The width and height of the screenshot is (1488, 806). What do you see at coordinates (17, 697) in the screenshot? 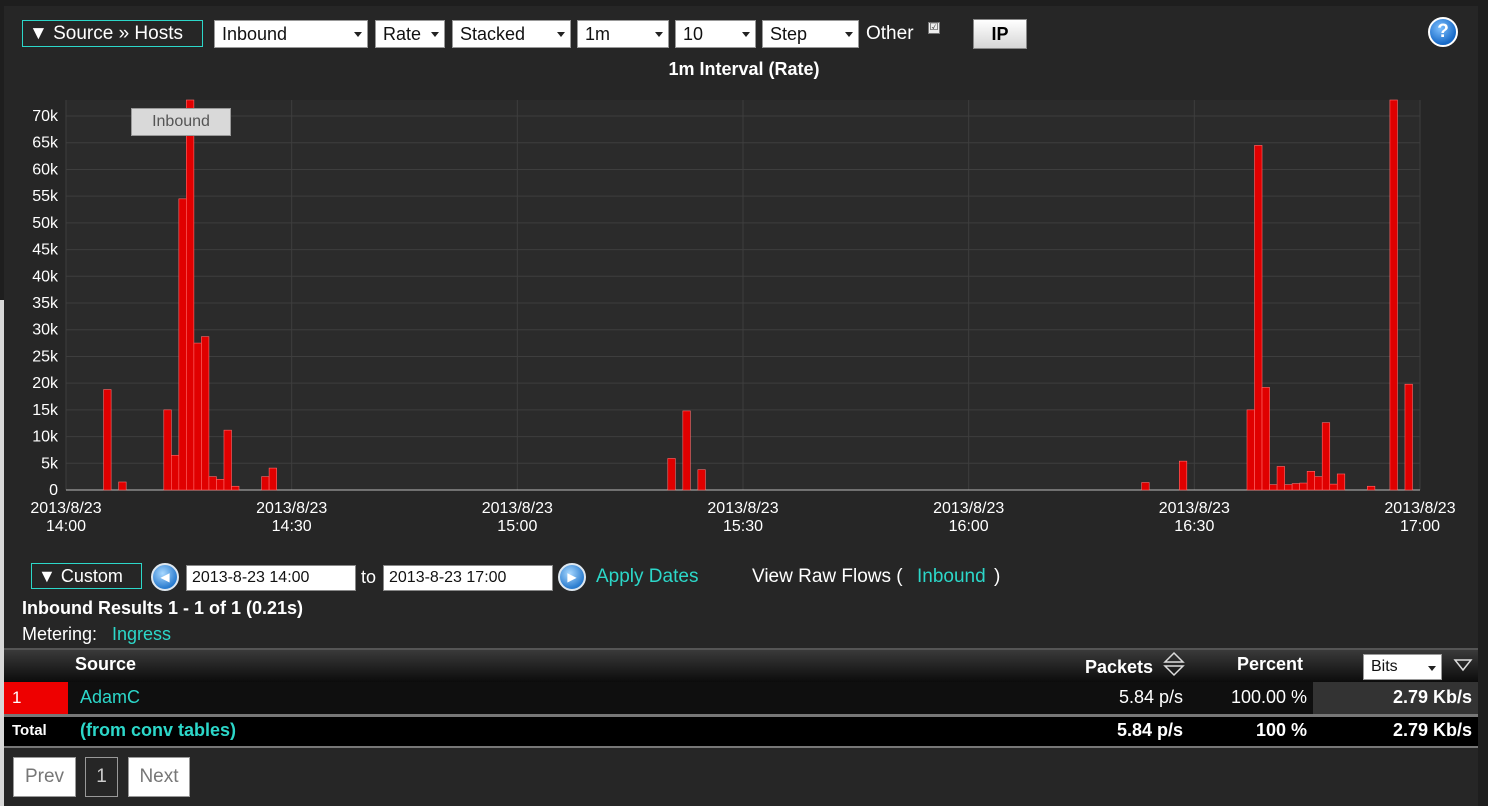
I see `row-rank: 1` at bounding box center [17, 697].